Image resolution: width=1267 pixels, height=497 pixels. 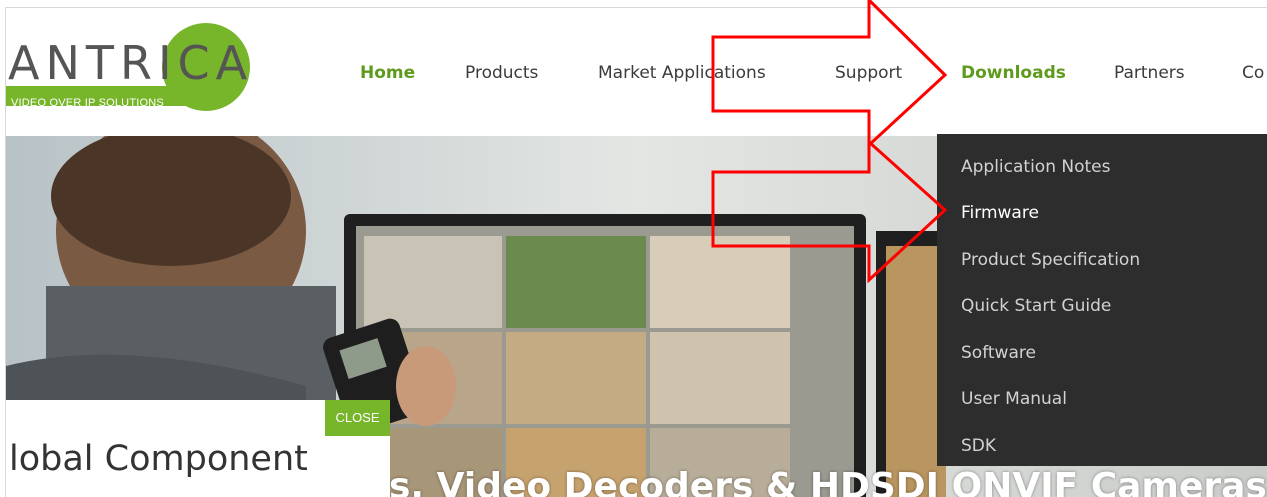 I want to click on nav-contact: Co, so click(x=1253, y=73).